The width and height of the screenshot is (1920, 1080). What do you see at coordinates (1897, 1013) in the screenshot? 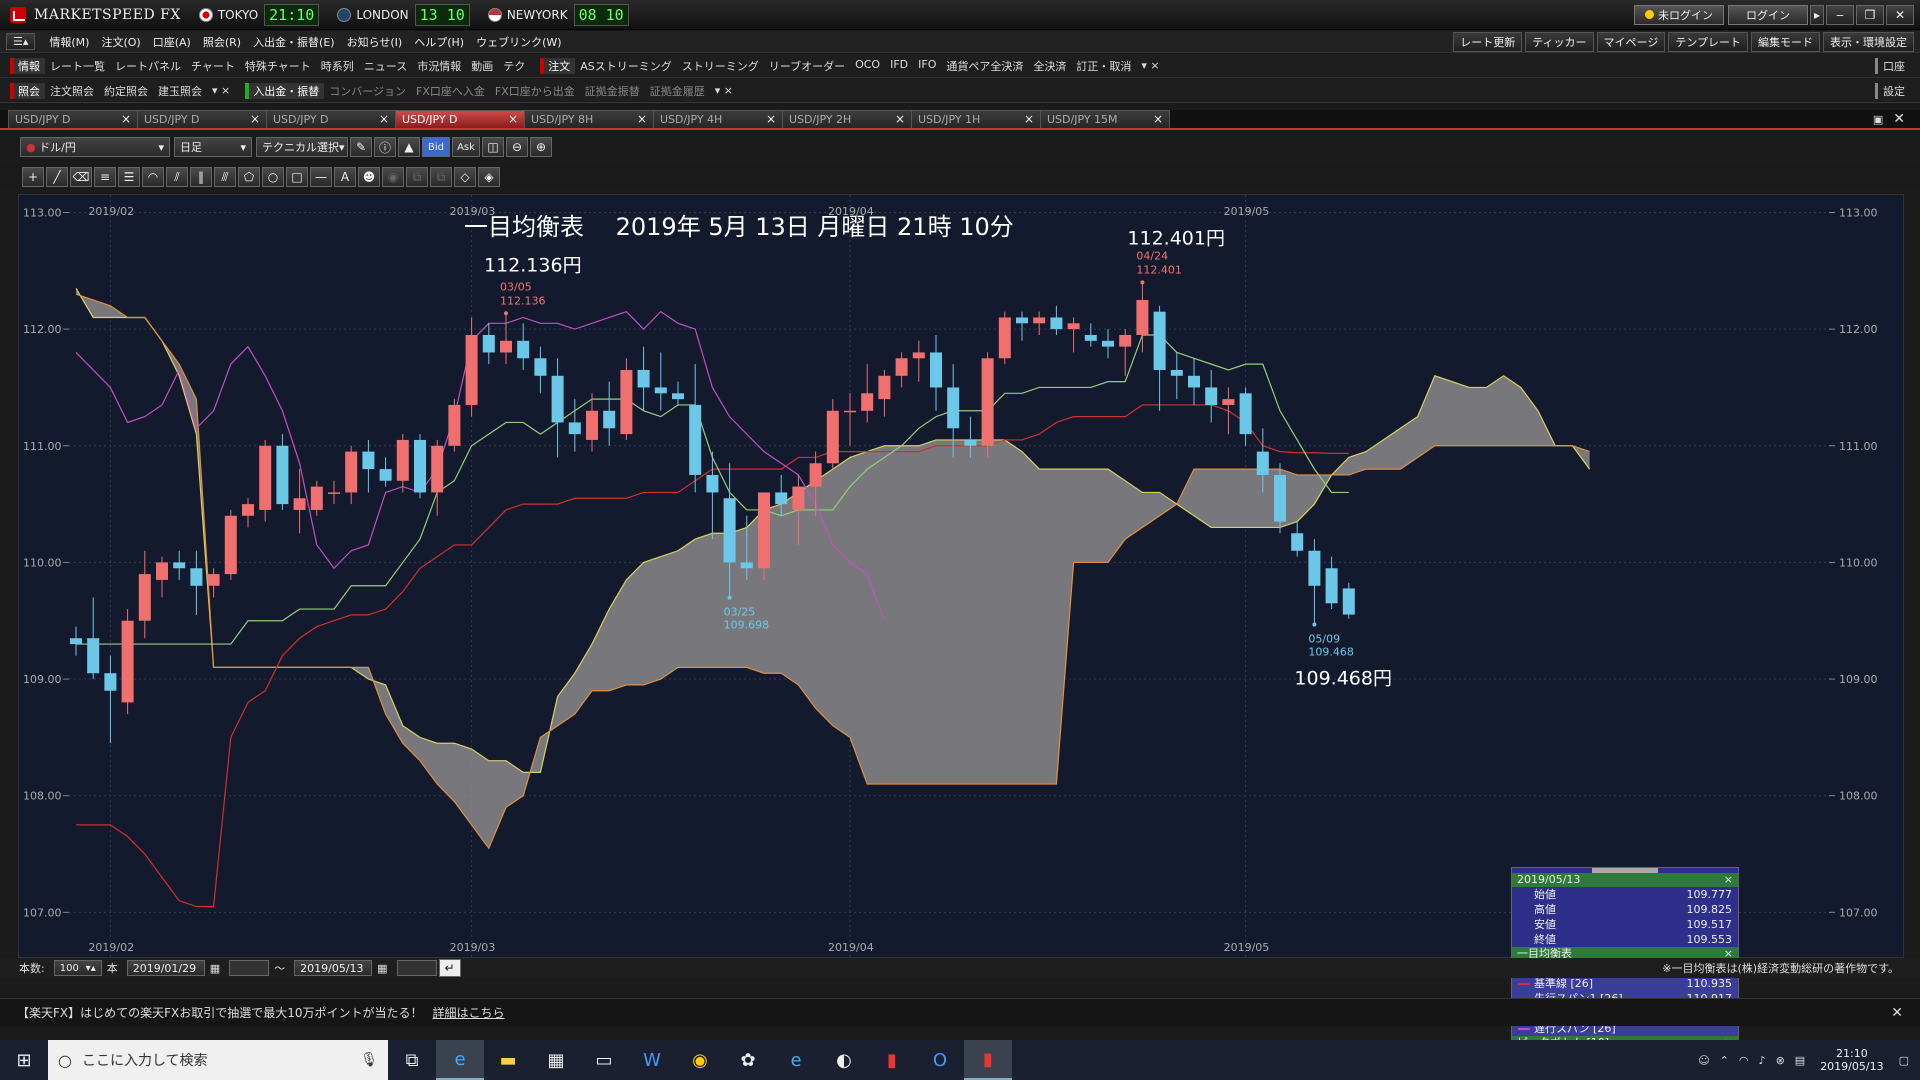
I see `close-news-icon: ✕` at bounding box center [1897, 1013].